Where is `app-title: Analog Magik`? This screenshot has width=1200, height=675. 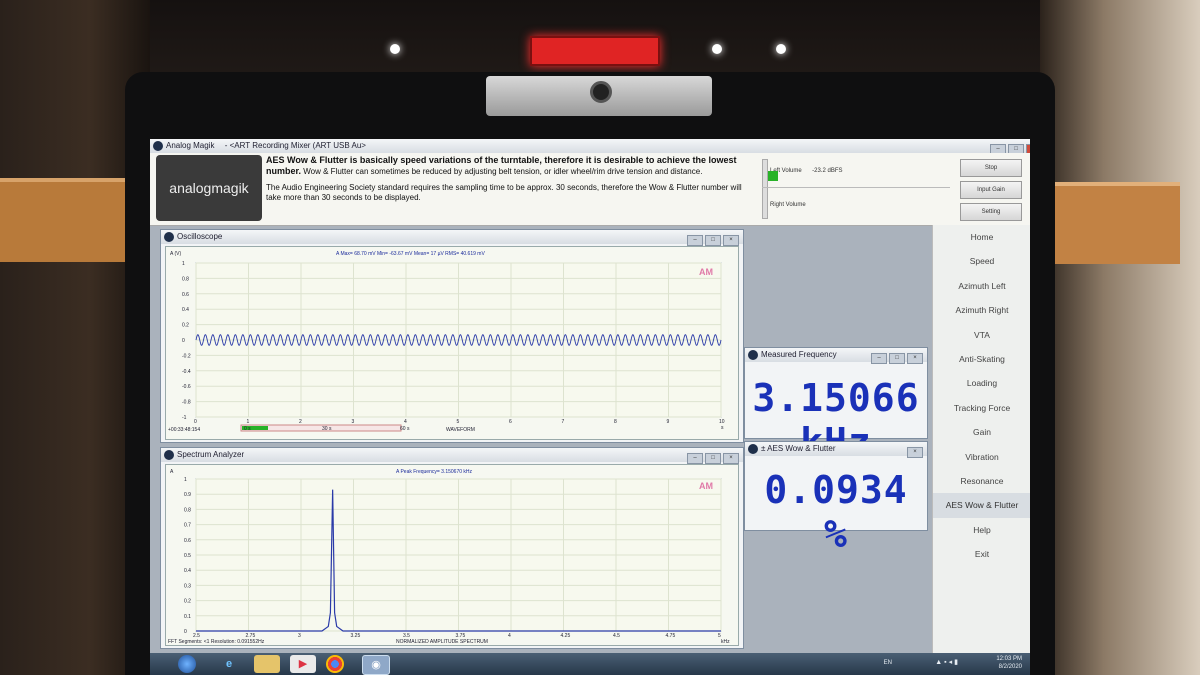 app-title: Analog Magik is located at coordinates (190, 145).